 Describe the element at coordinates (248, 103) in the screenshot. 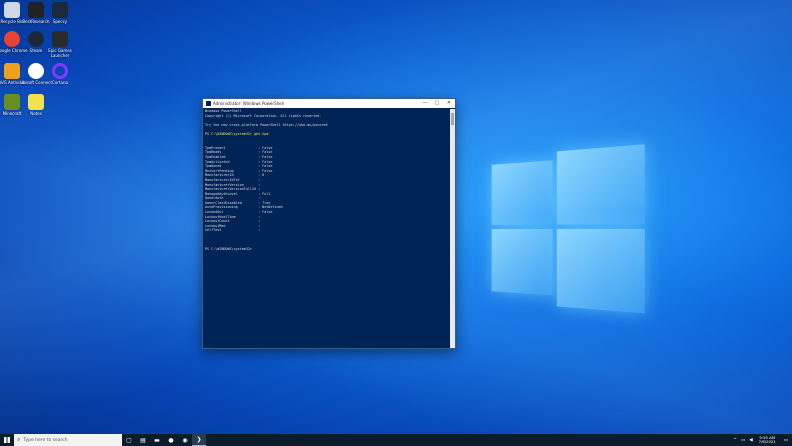

I see `window-title: Administrator: Windows PowerShell` at that location.